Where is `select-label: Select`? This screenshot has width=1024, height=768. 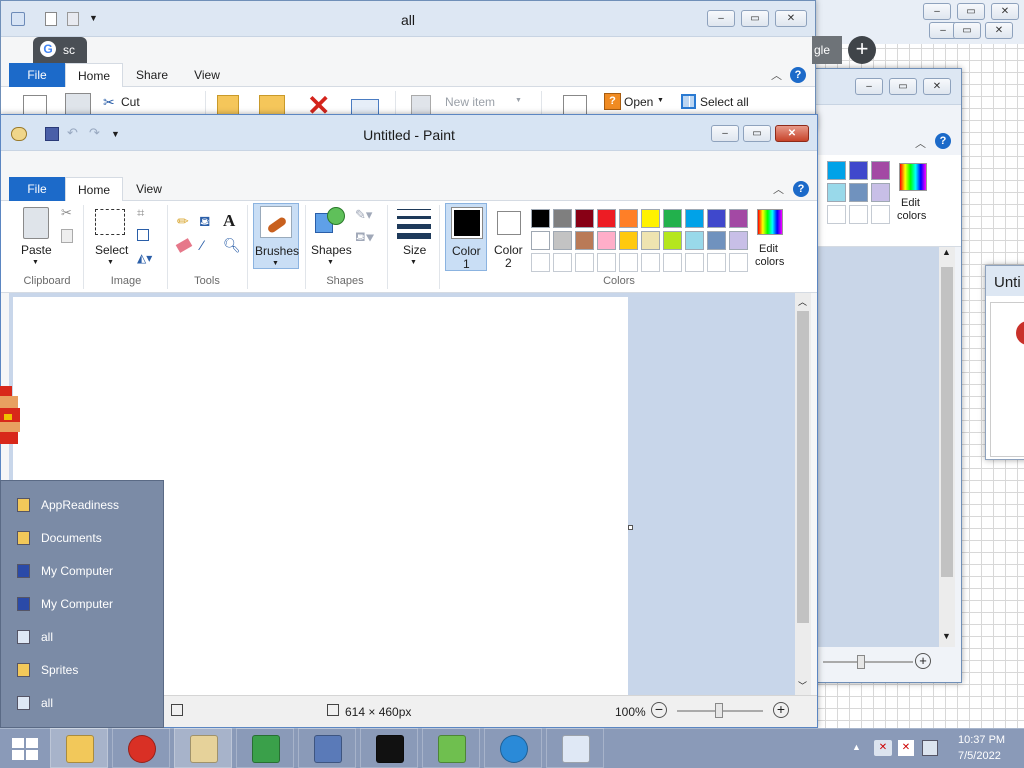
select-label: Select is located at coordinates (111, 250).